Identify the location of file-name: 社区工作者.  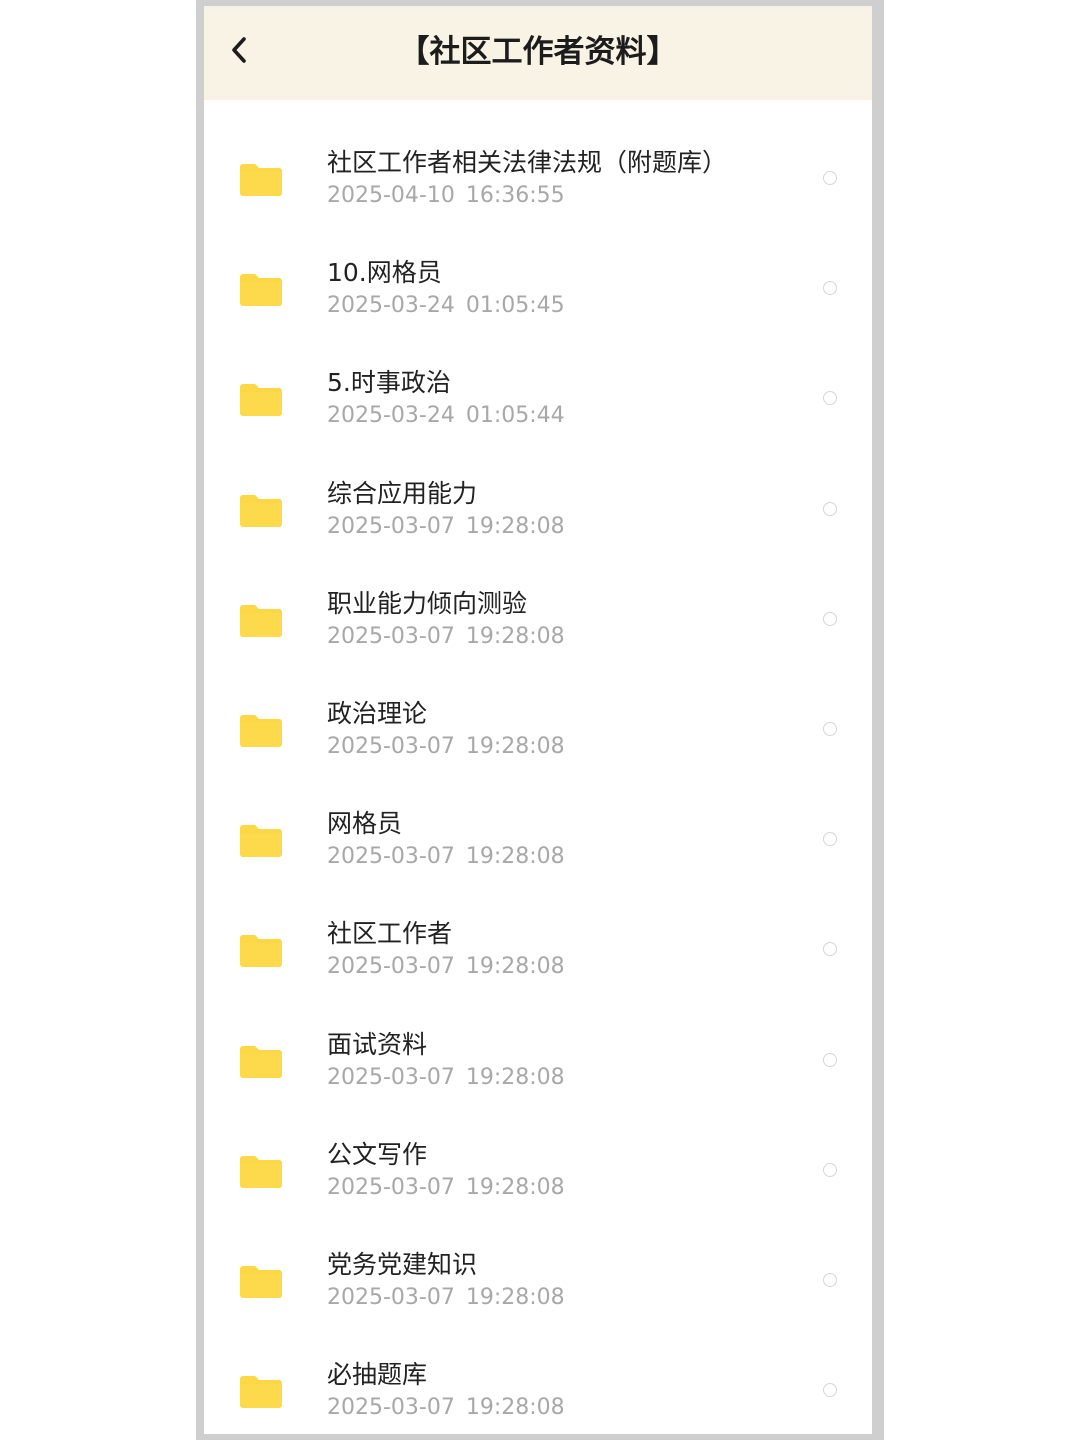
(390, 934).